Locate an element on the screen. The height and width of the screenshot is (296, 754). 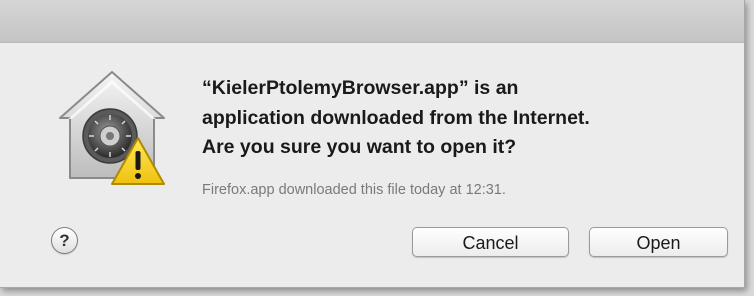
dialog-titlebar is located at coordinates (372, 21).